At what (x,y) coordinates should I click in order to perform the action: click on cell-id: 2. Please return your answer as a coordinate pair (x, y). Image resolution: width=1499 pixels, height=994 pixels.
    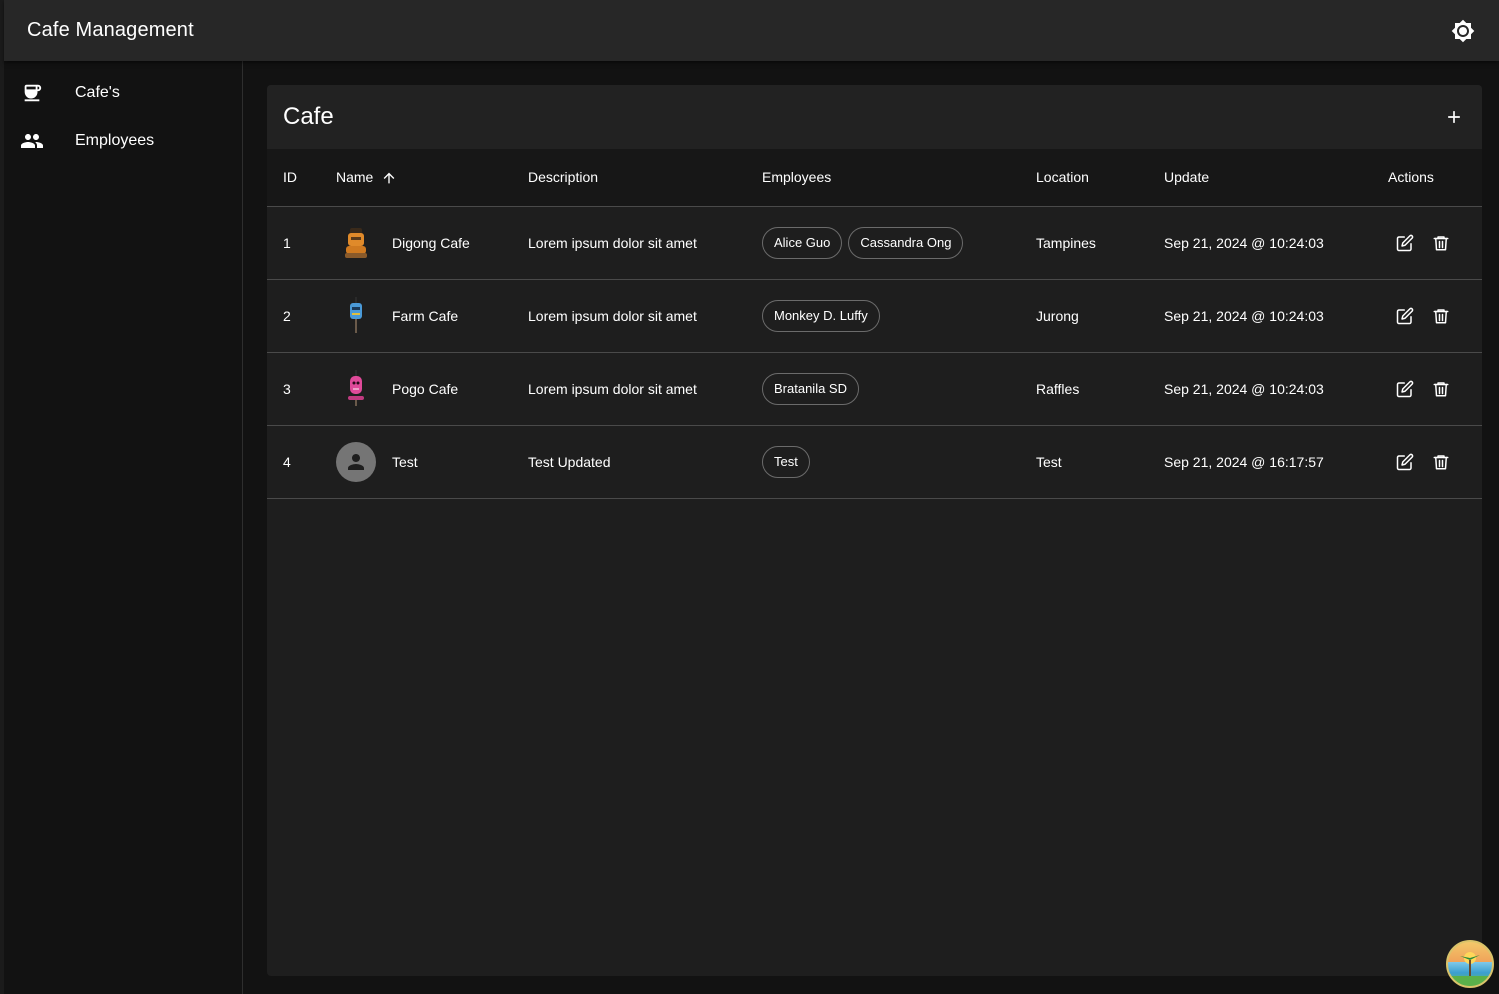
    Looking at the image, I should click on (301, 316).